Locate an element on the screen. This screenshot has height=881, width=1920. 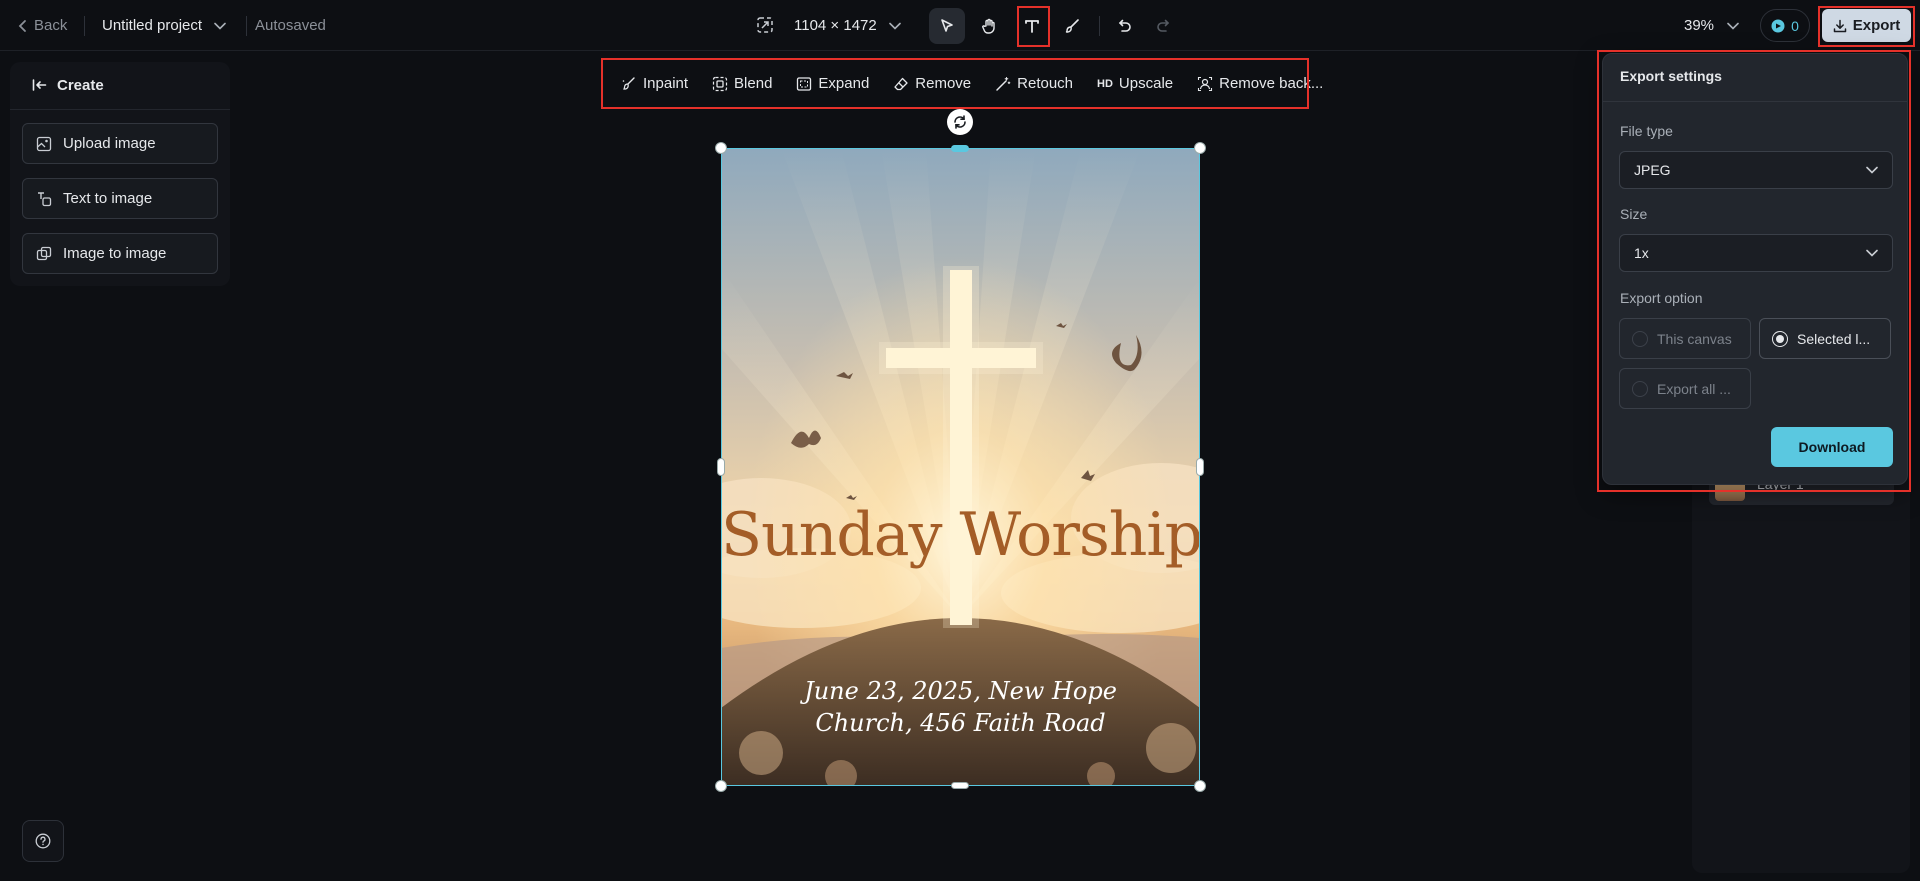
inpaint-label: Inpaint is located at coordinates (666, 83).